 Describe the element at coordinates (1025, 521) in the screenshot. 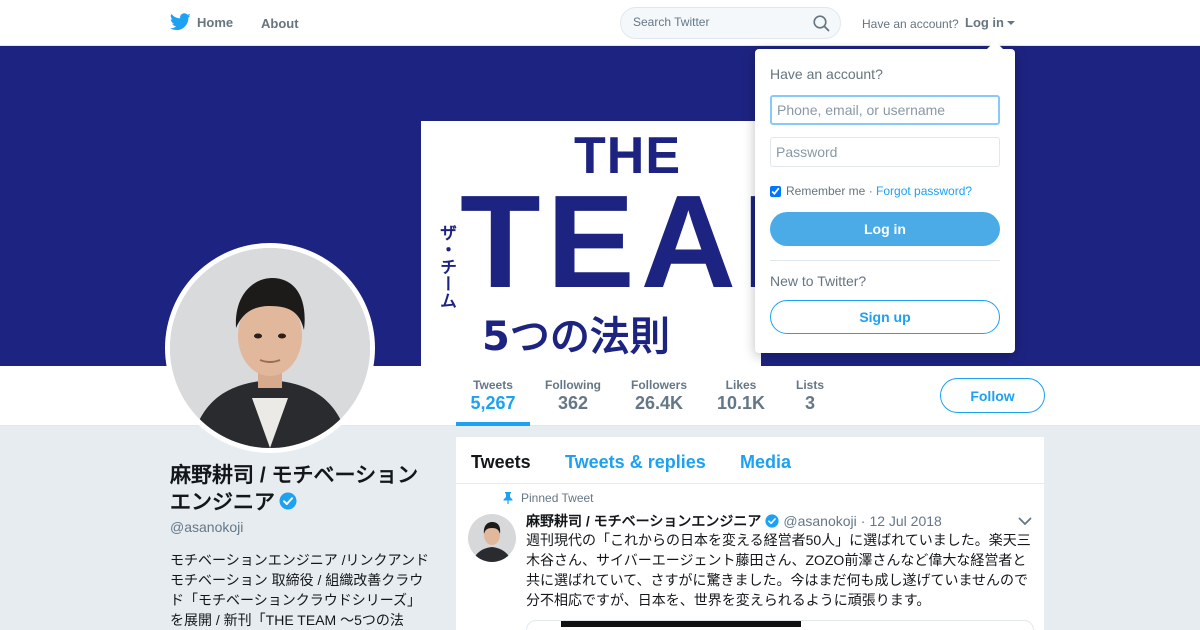

I see `chevron-down-icon` at that location.